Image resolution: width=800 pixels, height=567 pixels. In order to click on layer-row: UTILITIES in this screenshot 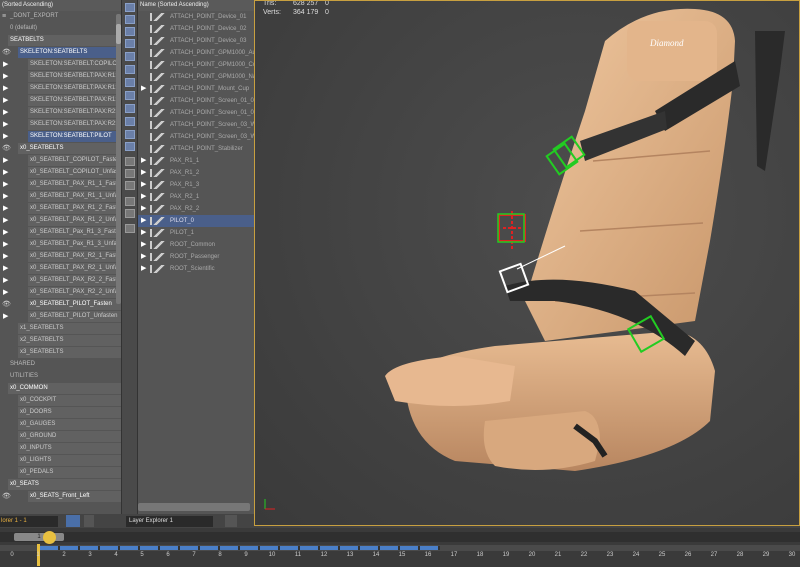, I will do `click(60, 377)`.